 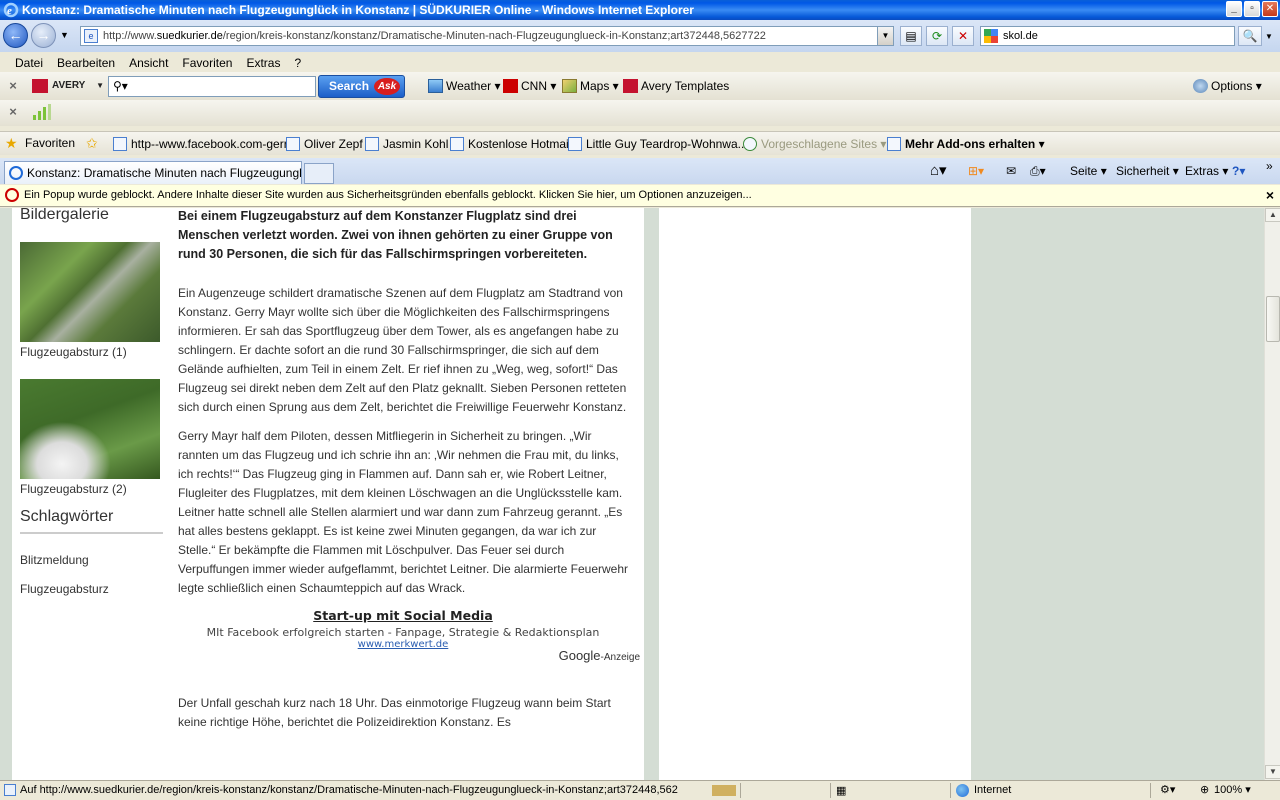 I want to click on fav-label: http--www.facebook.com-gerry, so click(x=212, y=144).